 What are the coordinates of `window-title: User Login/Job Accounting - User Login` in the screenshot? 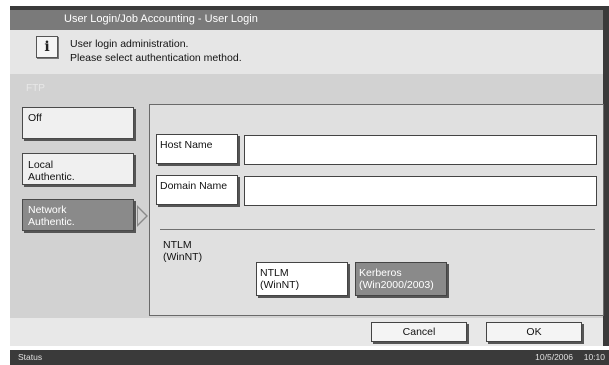 It's located at (161, 19).